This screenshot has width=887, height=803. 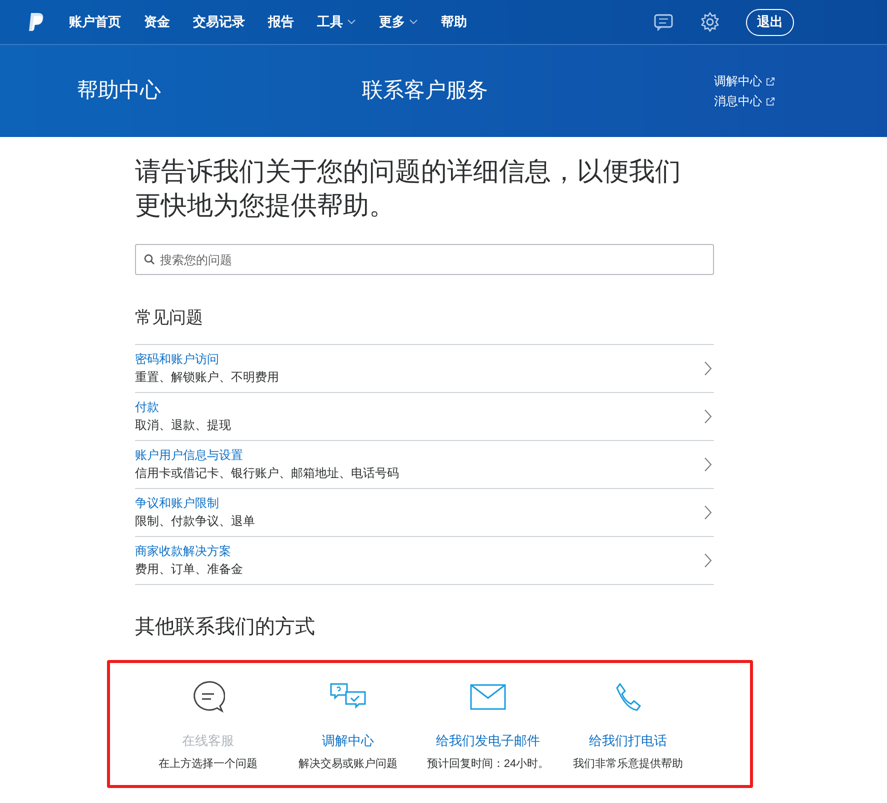 What do you see at coordinates (37, 22) in the screenshot?
I see `logo-icon` at bounding box center [37, 22].